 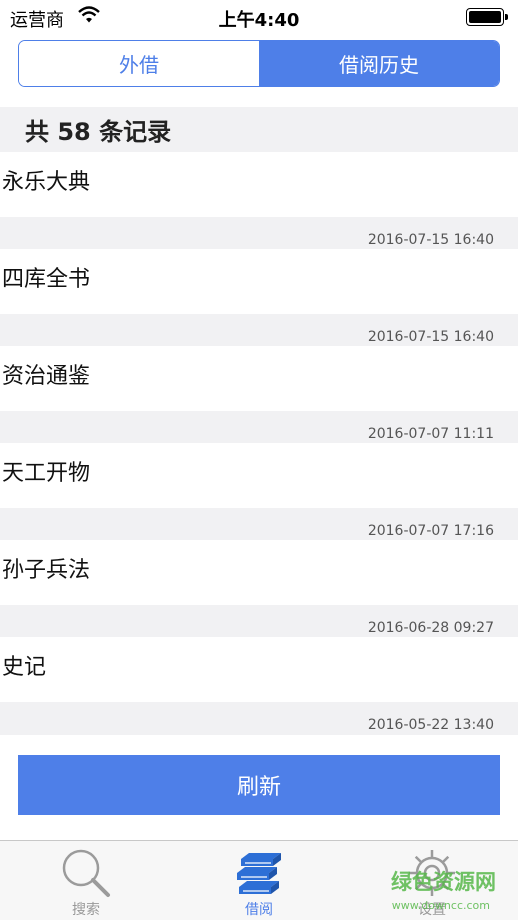 I want to click on item-title: 永乐大典, so click(x=46, y=182).